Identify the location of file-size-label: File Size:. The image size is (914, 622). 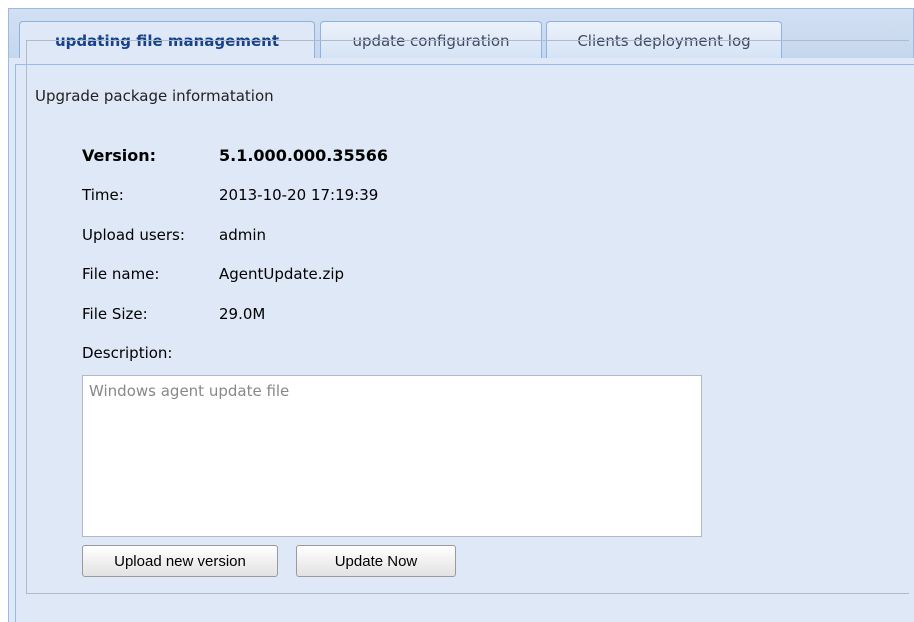
(115, 314).